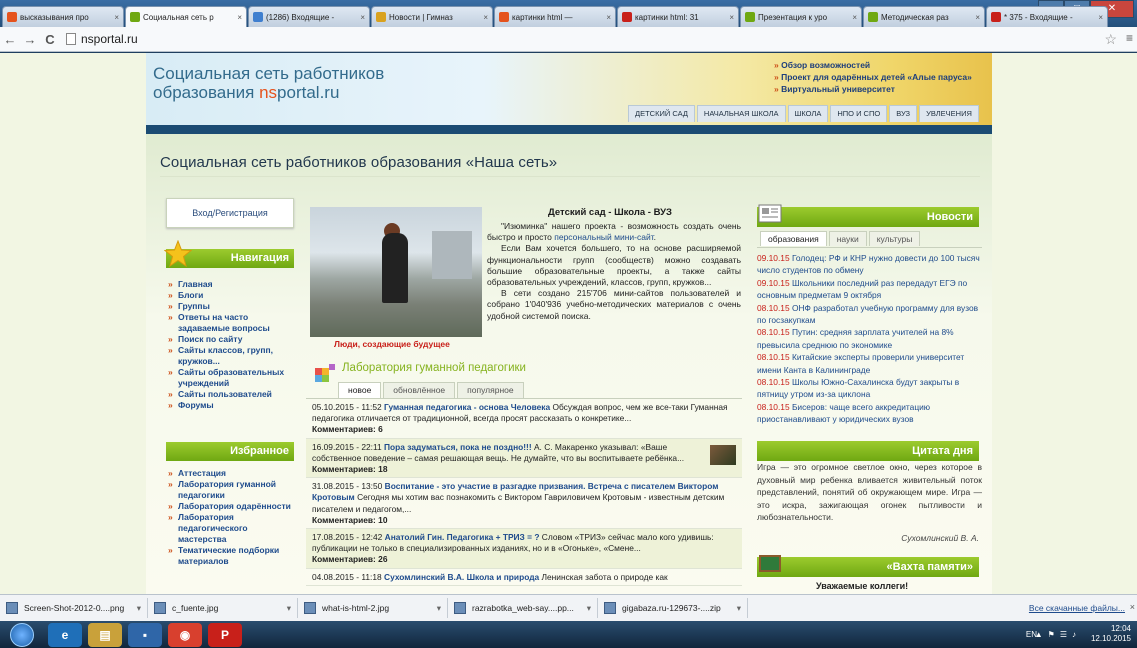 This screenshot has height=648, width=1137. Describe the element at coordinates (185, 634) in the screenshot. I see `taskbar-app-icon: ◉` at that location.